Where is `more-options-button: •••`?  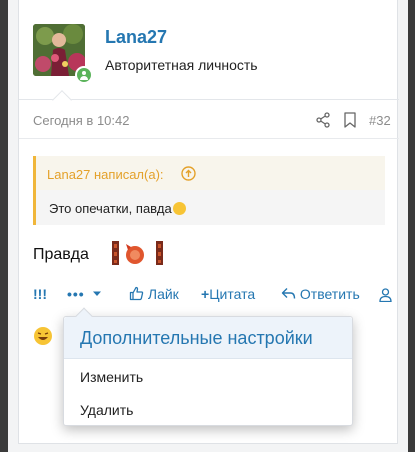
more-options-button: ••• is located at coordinates (84, 294).